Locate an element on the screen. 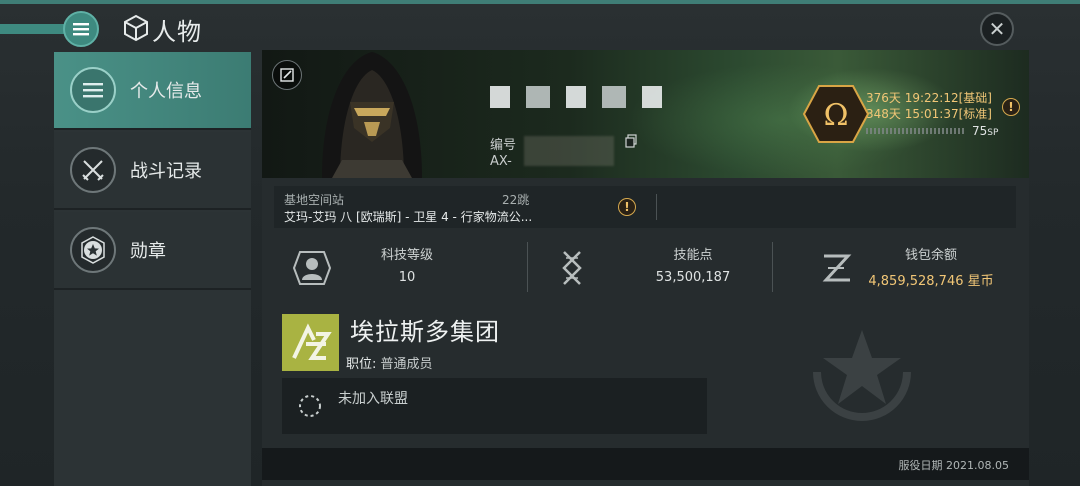 The width and height of the screenshot is (1080, 486). menu-button is located at coordinates (81, 29).